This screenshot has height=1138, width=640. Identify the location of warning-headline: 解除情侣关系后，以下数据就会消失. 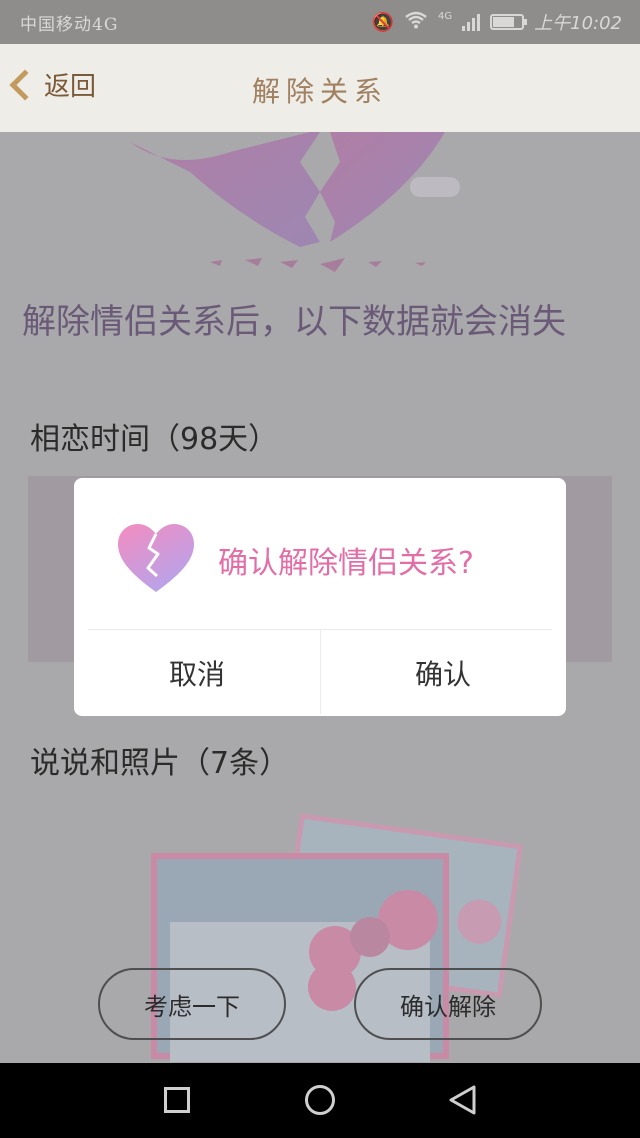
(294, 322).